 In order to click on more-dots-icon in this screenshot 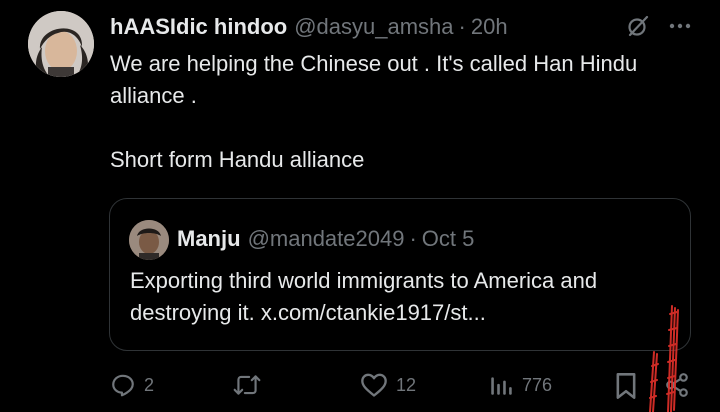, I will do `click(680, 28)`.